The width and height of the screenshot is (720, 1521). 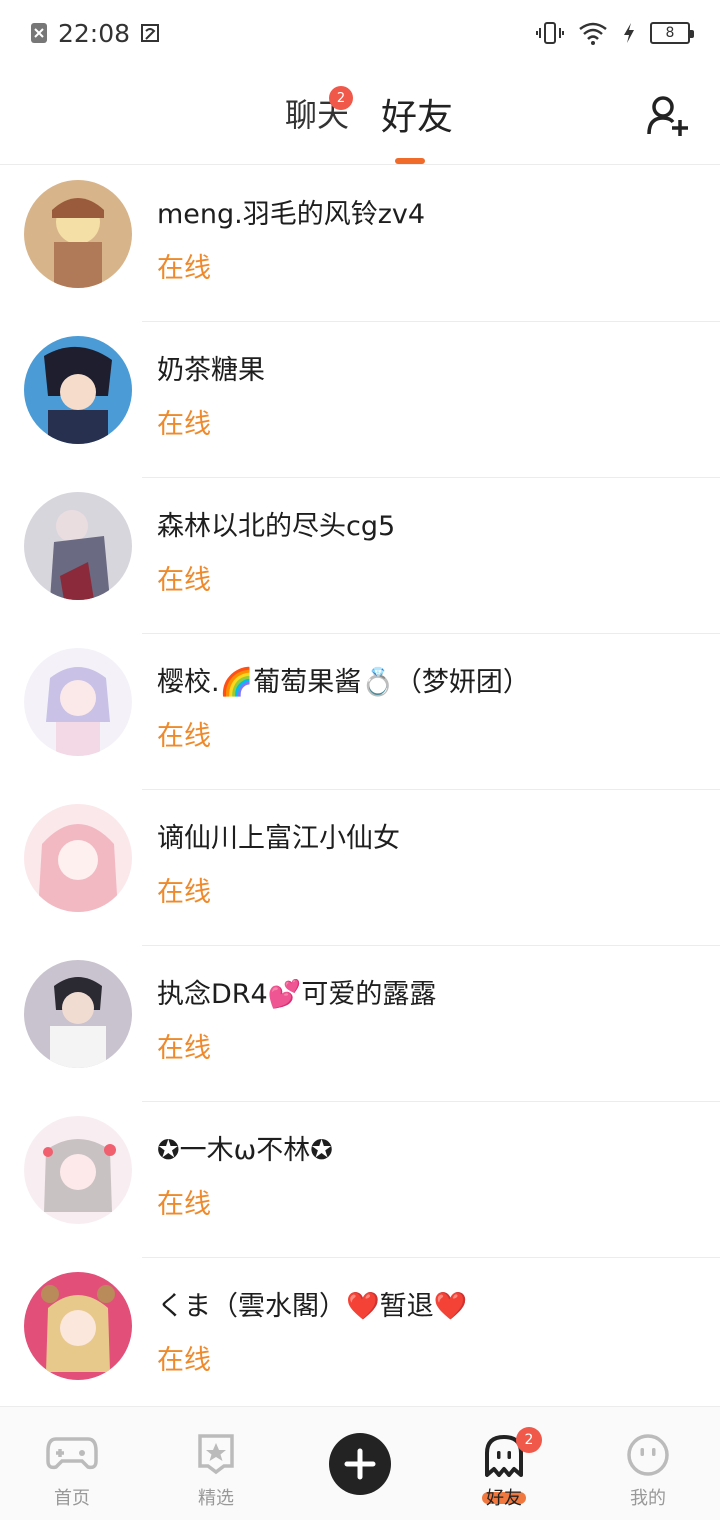 I want to click on gamepad-icon, so click(x=72, y=1453).